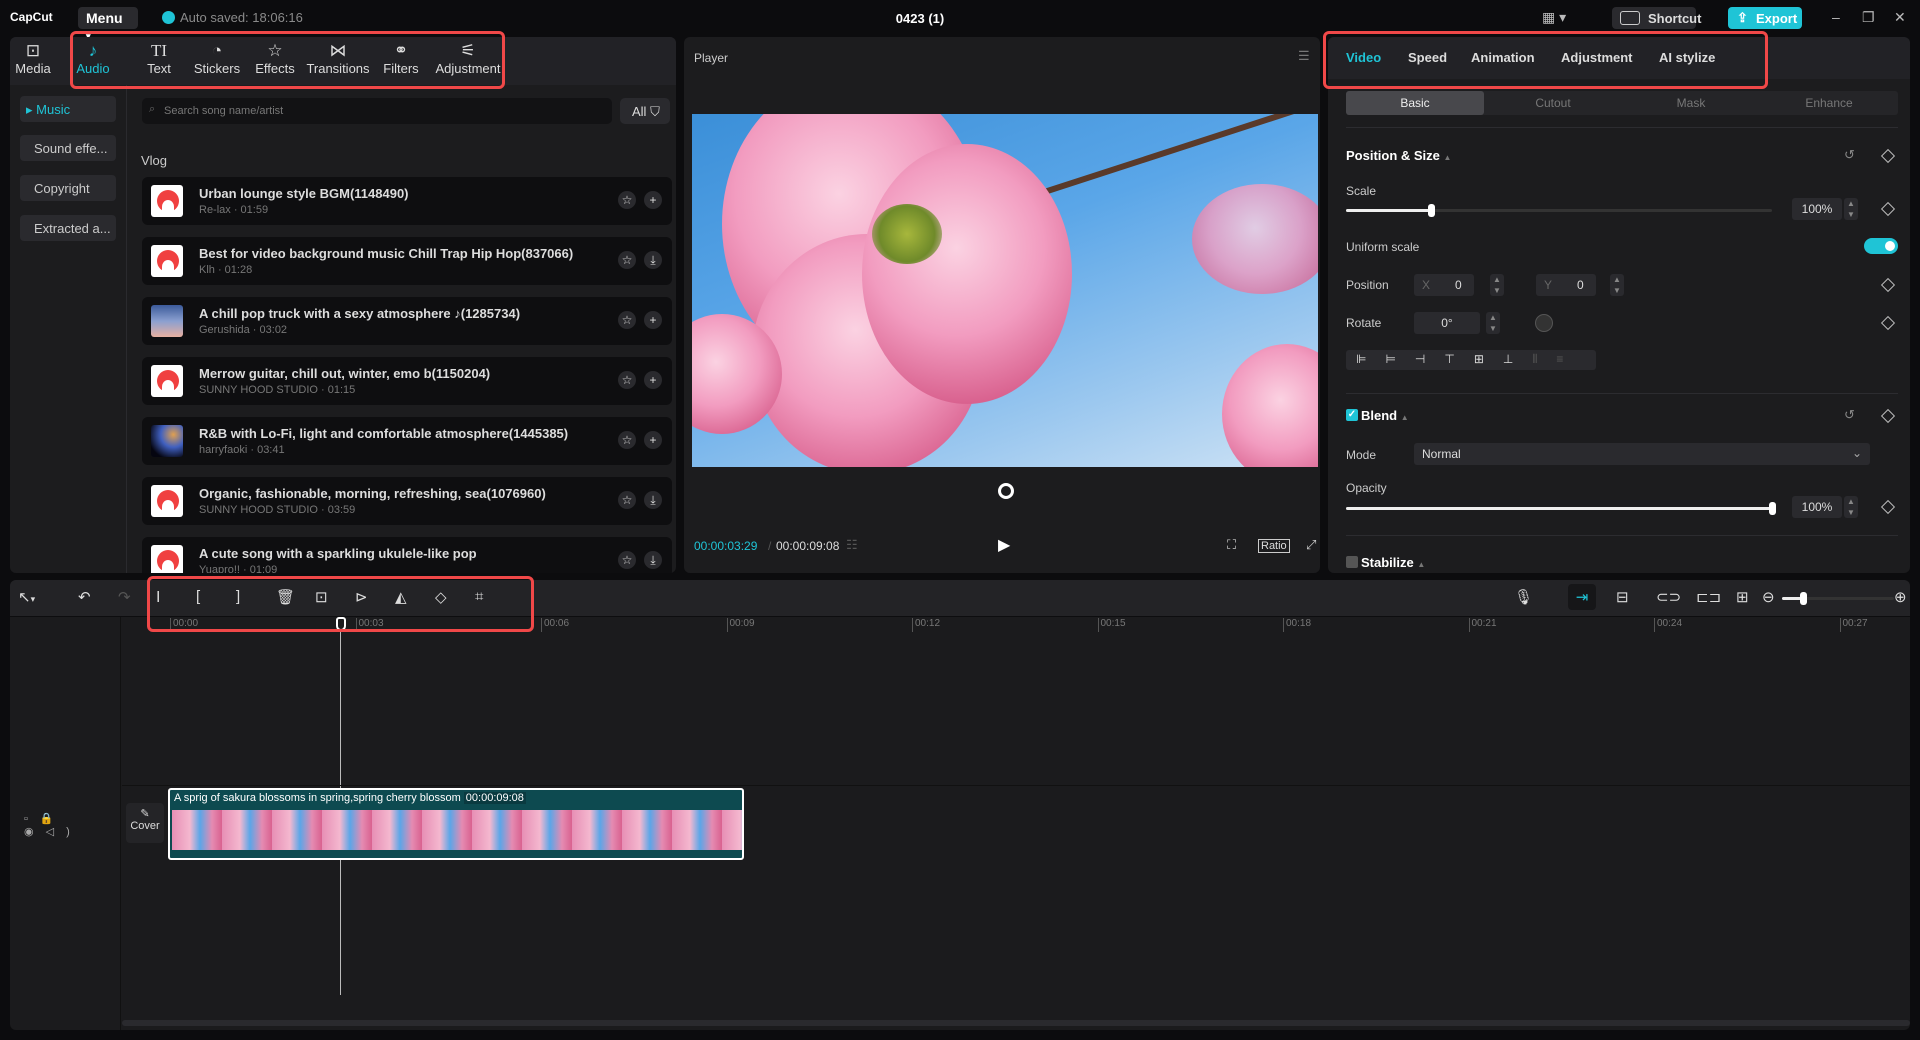  Describe the element at coordinates (1622, 597) in the screenshot. I see `auto-snap-icon: ⊟` at that location.